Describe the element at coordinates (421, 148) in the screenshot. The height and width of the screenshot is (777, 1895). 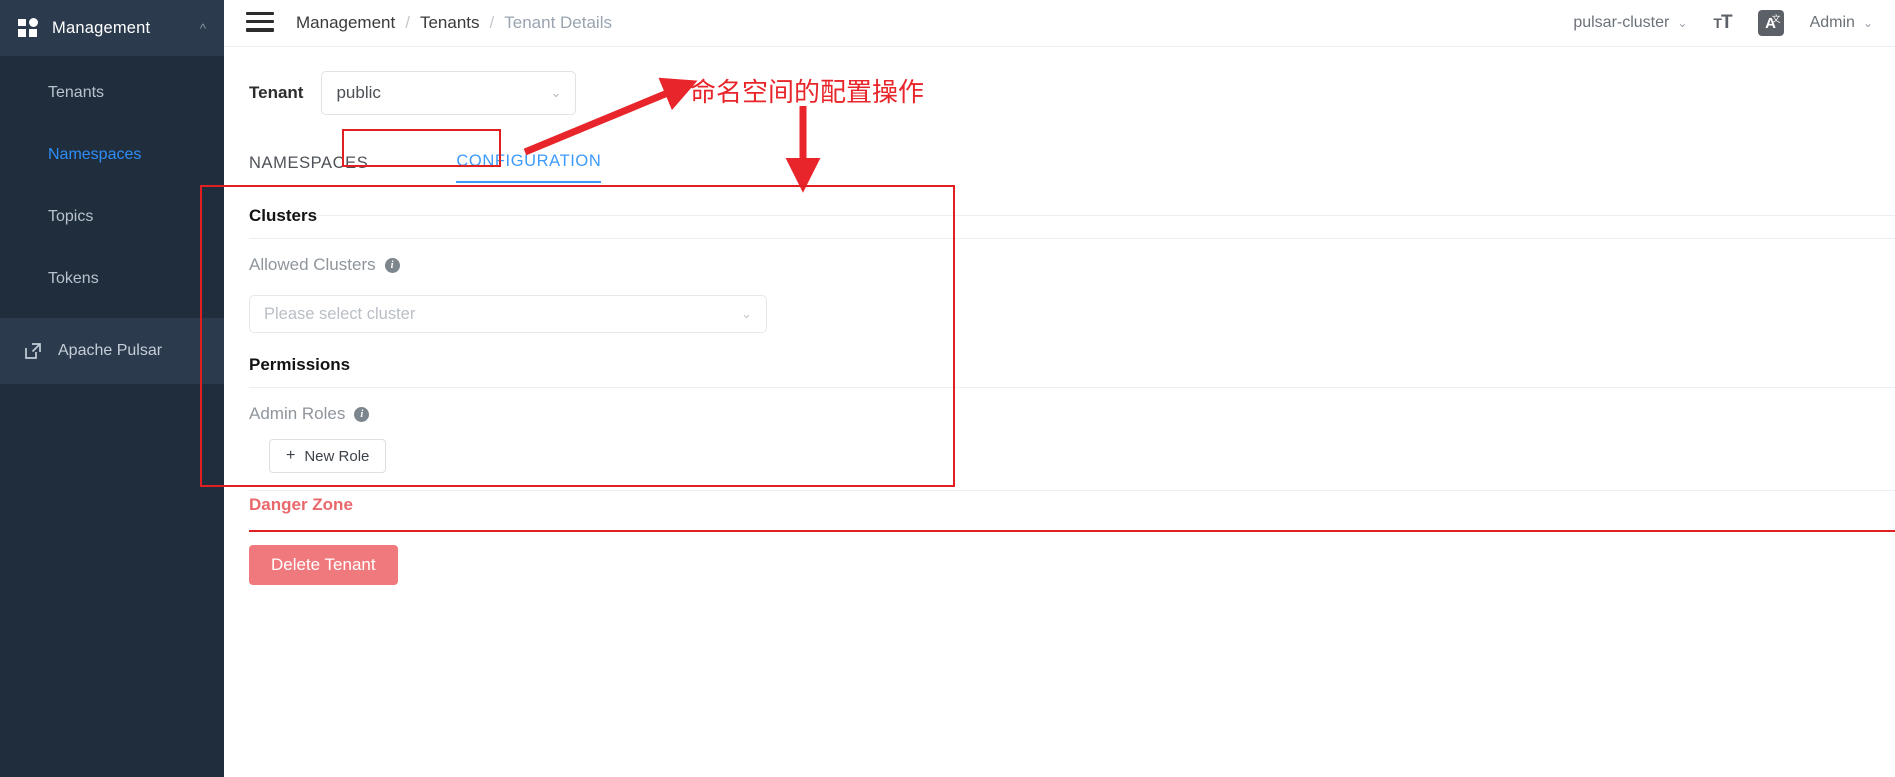
I see `highlight-box-configuration-tab` at that location.